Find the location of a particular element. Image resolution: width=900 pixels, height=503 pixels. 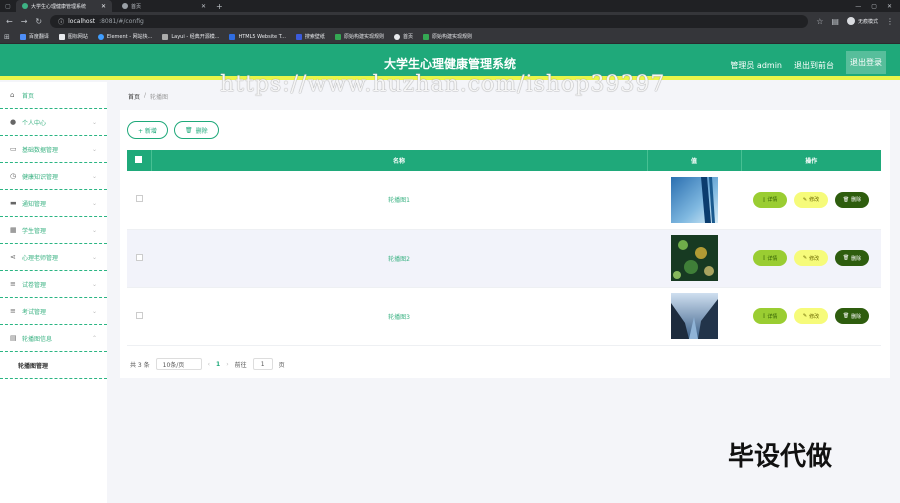

goto-label: 前往 is located at coordinates (240, 365).